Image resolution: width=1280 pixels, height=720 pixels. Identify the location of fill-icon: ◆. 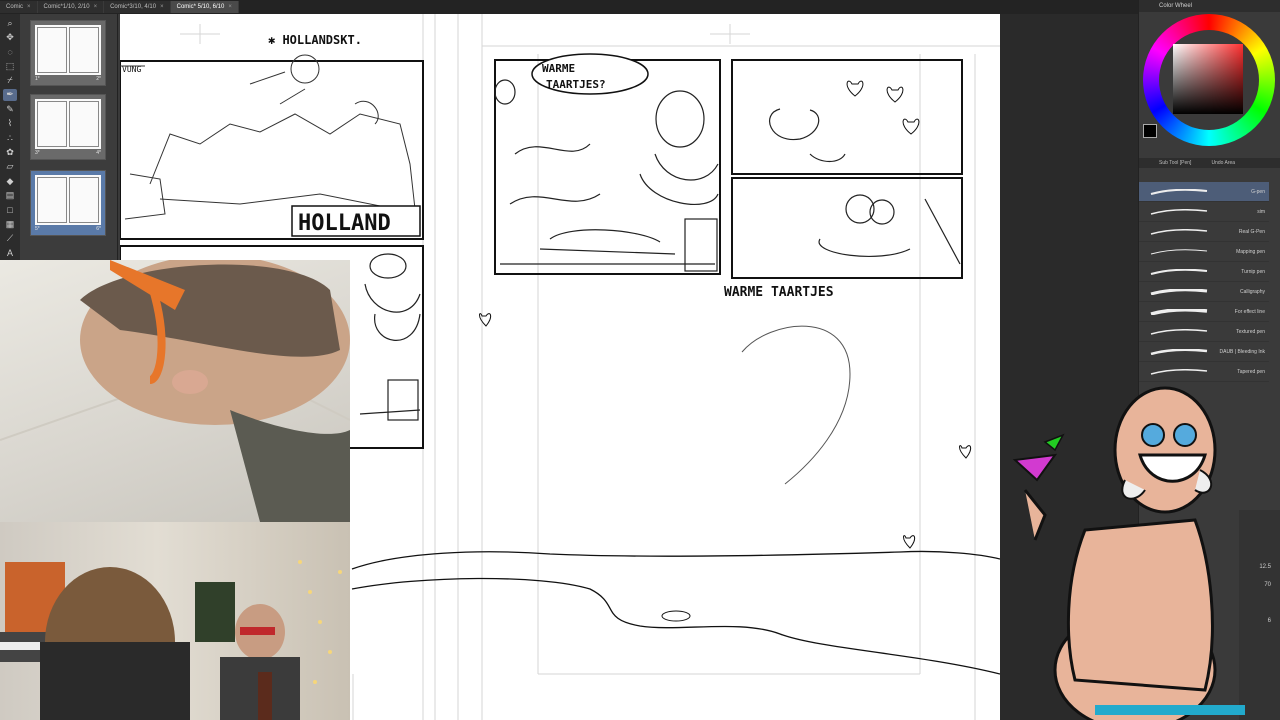
(10, 181).